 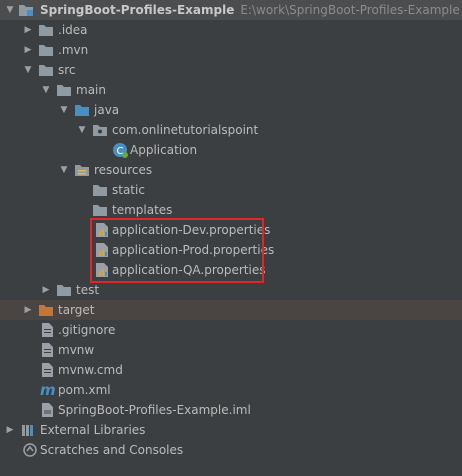 What do you see at coordinates (67, 70) in the screenshot?
I see `tree-label-src: src` at bounding box center [67, 70].